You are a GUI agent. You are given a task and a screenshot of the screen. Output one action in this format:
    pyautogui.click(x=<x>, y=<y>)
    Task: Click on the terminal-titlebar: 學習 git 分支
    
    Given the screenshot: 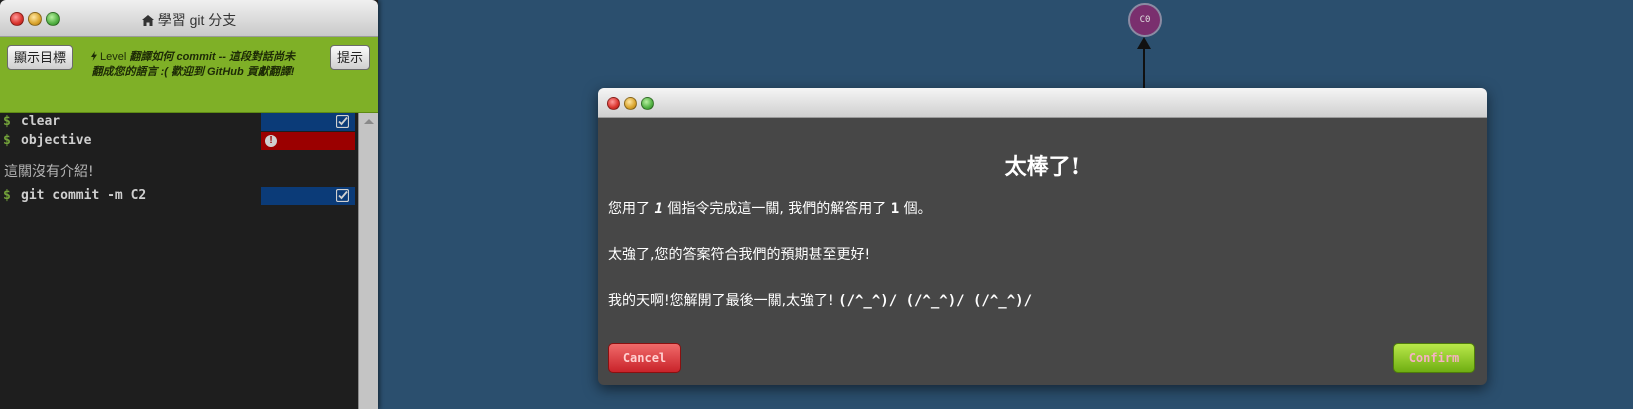 What is the action you would take?
    pyautogui.click(x=189, y=18)
    